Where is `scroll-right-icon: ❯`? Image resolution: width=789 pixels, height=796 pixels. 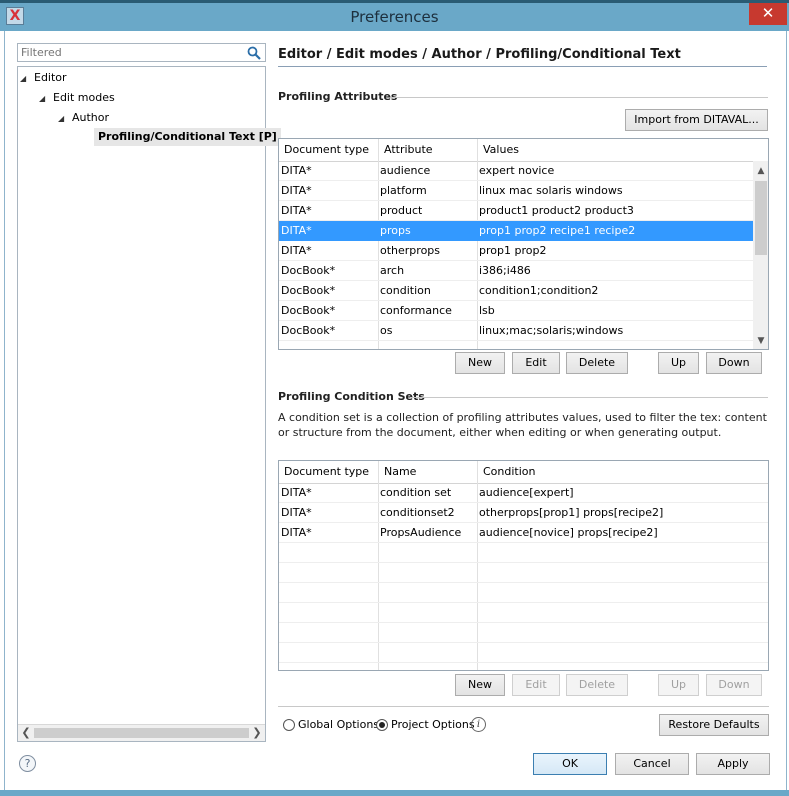 scroll-right-icon: ❯ is located at coordinates (257, 733).